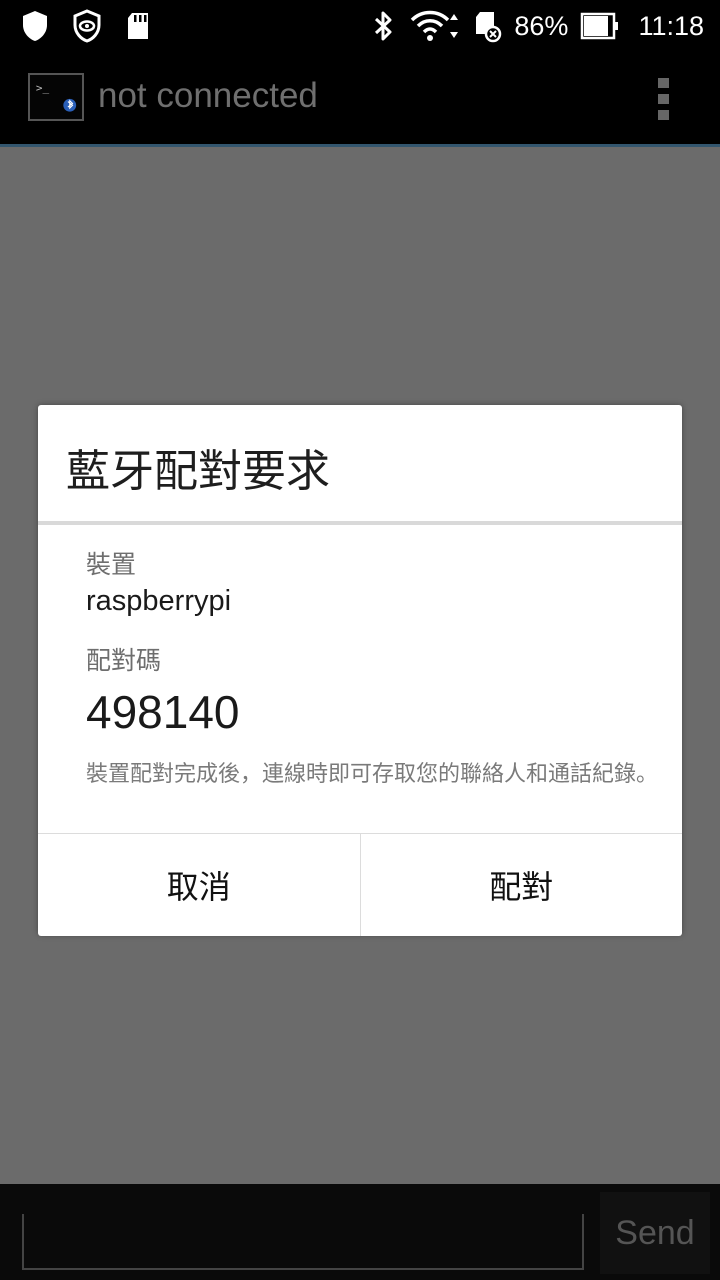 The height and width of the screenshot is (1280, 720). I want to click on pin-label: 配對碼, so click(124, 660).